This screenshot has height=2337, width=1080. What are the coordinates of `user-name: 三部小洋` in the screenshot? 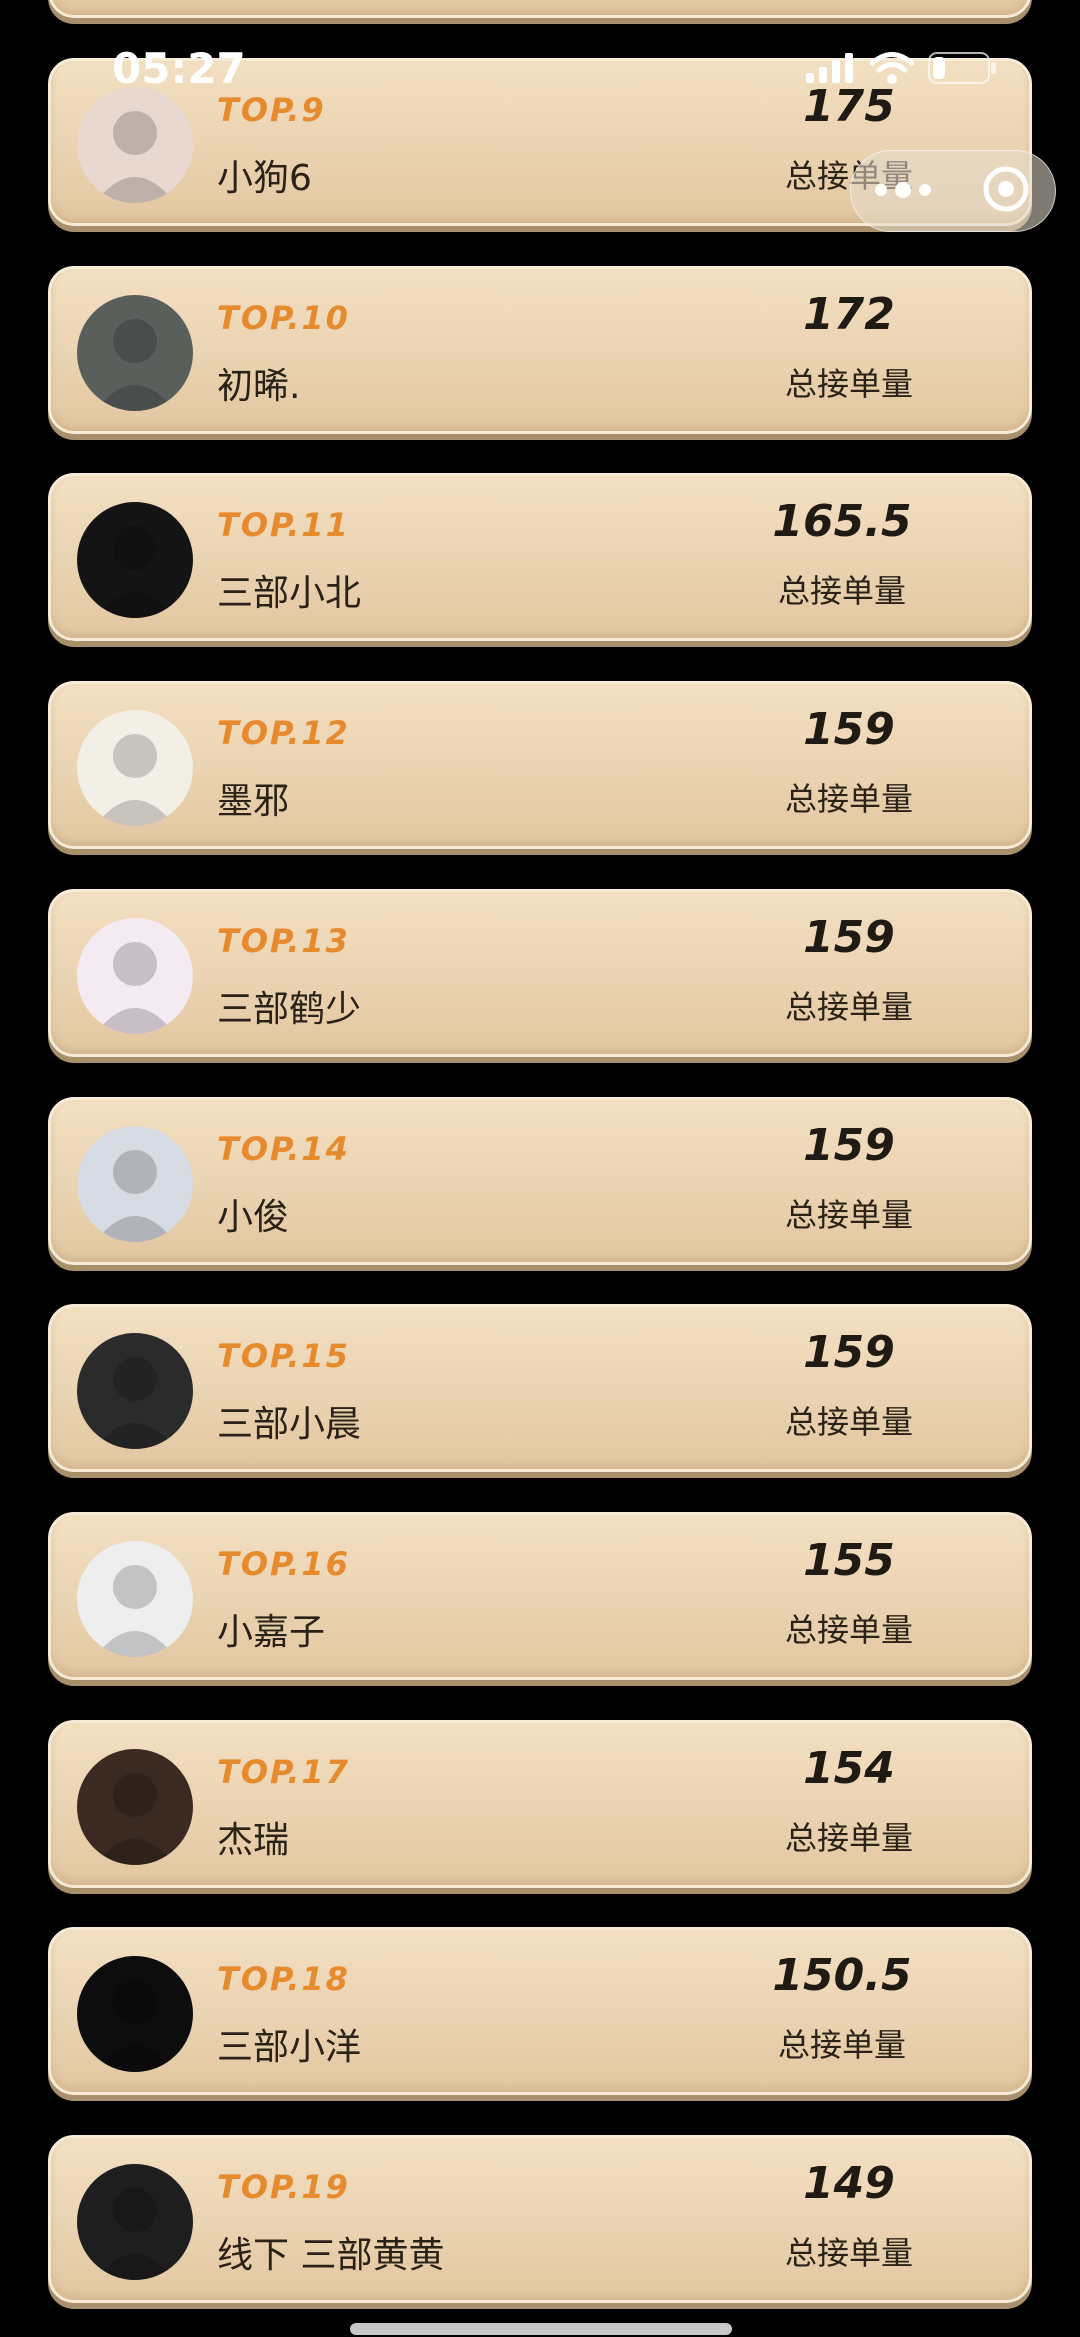 It's located at (289, 2047).